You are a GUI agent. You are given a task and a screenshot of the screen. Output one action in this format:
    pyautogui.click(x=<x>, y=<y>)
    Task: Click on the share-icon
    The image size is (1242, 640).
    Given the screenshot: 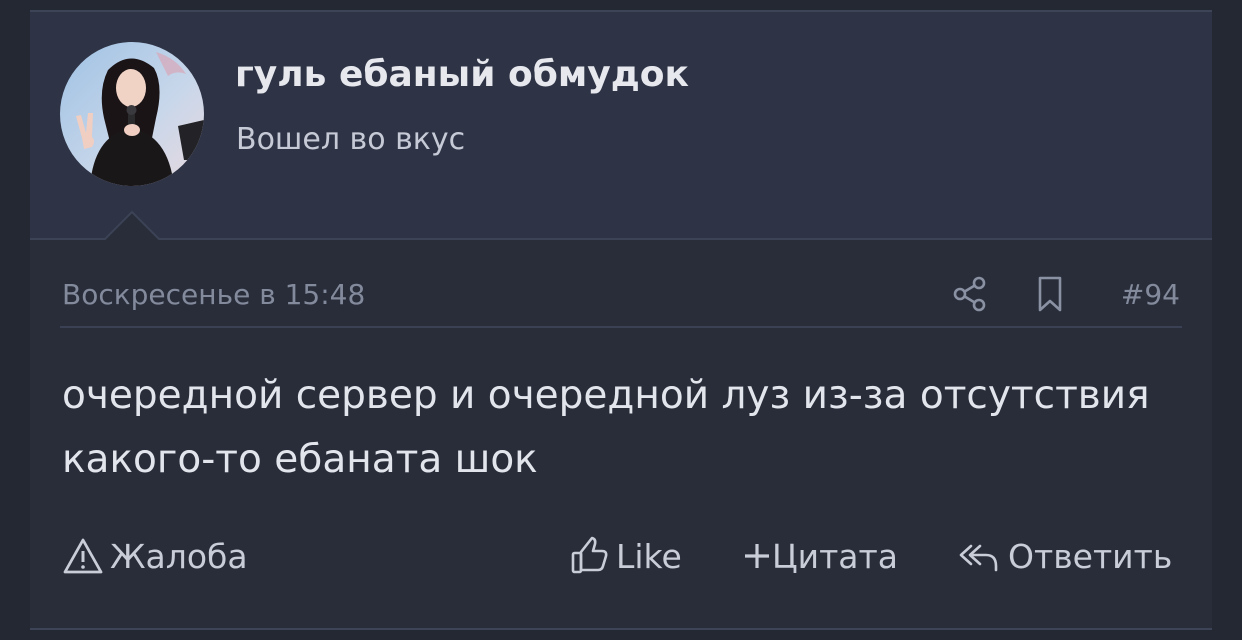 What is the action you would take?
    pyautogui.click(x=970, y=294)
    